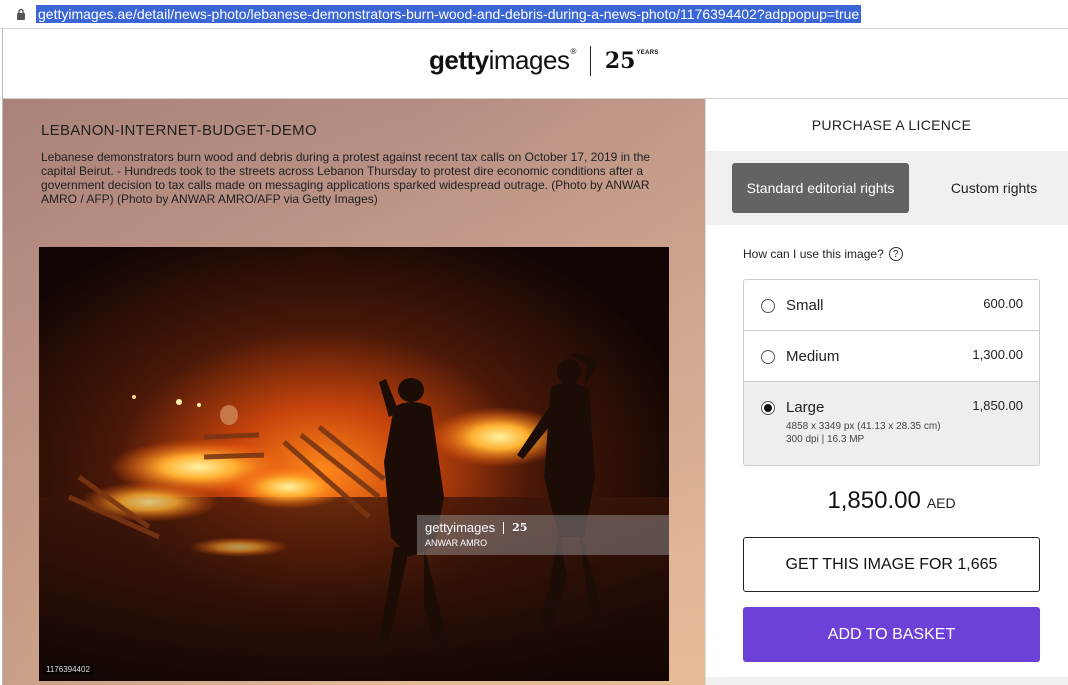 The image size is (1068, 685). I want to click on photo-id: 1176394402, so click(68, 669).